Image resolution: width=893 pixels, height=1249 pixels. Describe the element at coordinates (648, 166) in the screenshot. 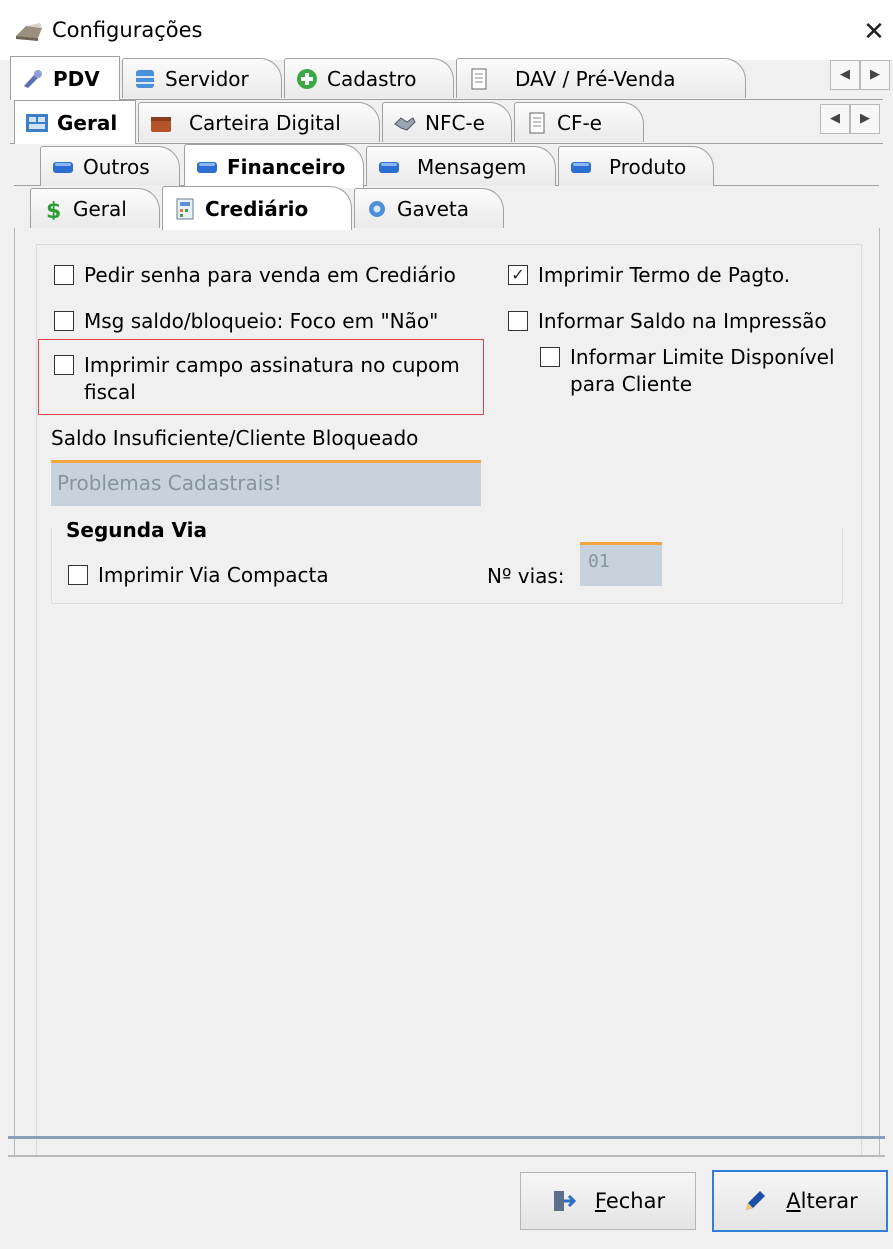

I see `tab-label: Produto` at that location.